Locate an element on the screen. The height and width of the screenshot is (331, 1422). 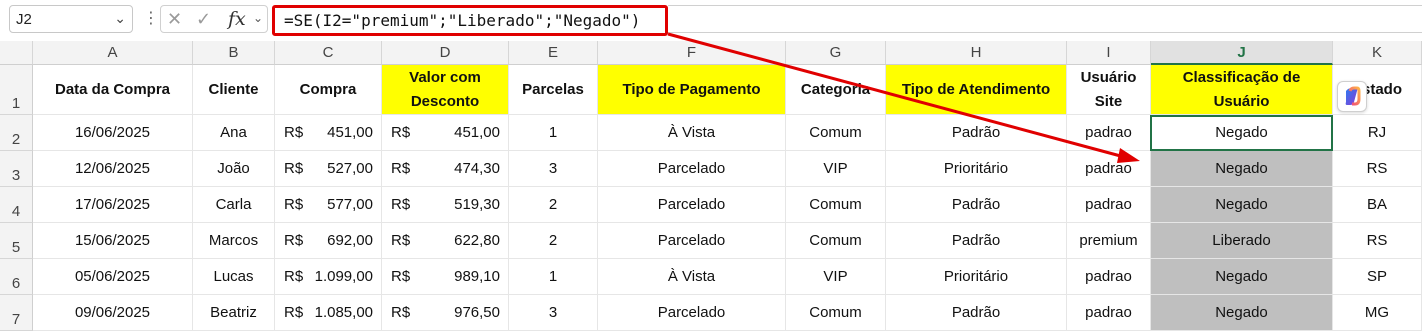
name-box-value: J2 is located at coordinates (24, 19).